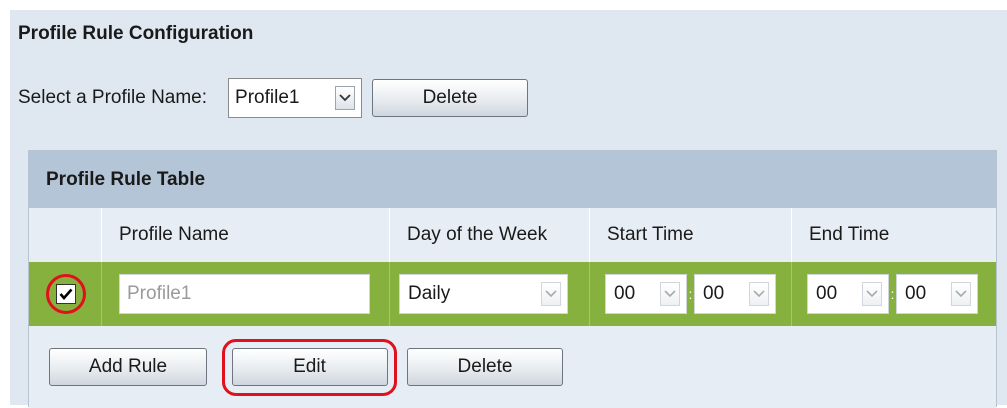  I want to click on edit-button: Edit, so click(309, 367).